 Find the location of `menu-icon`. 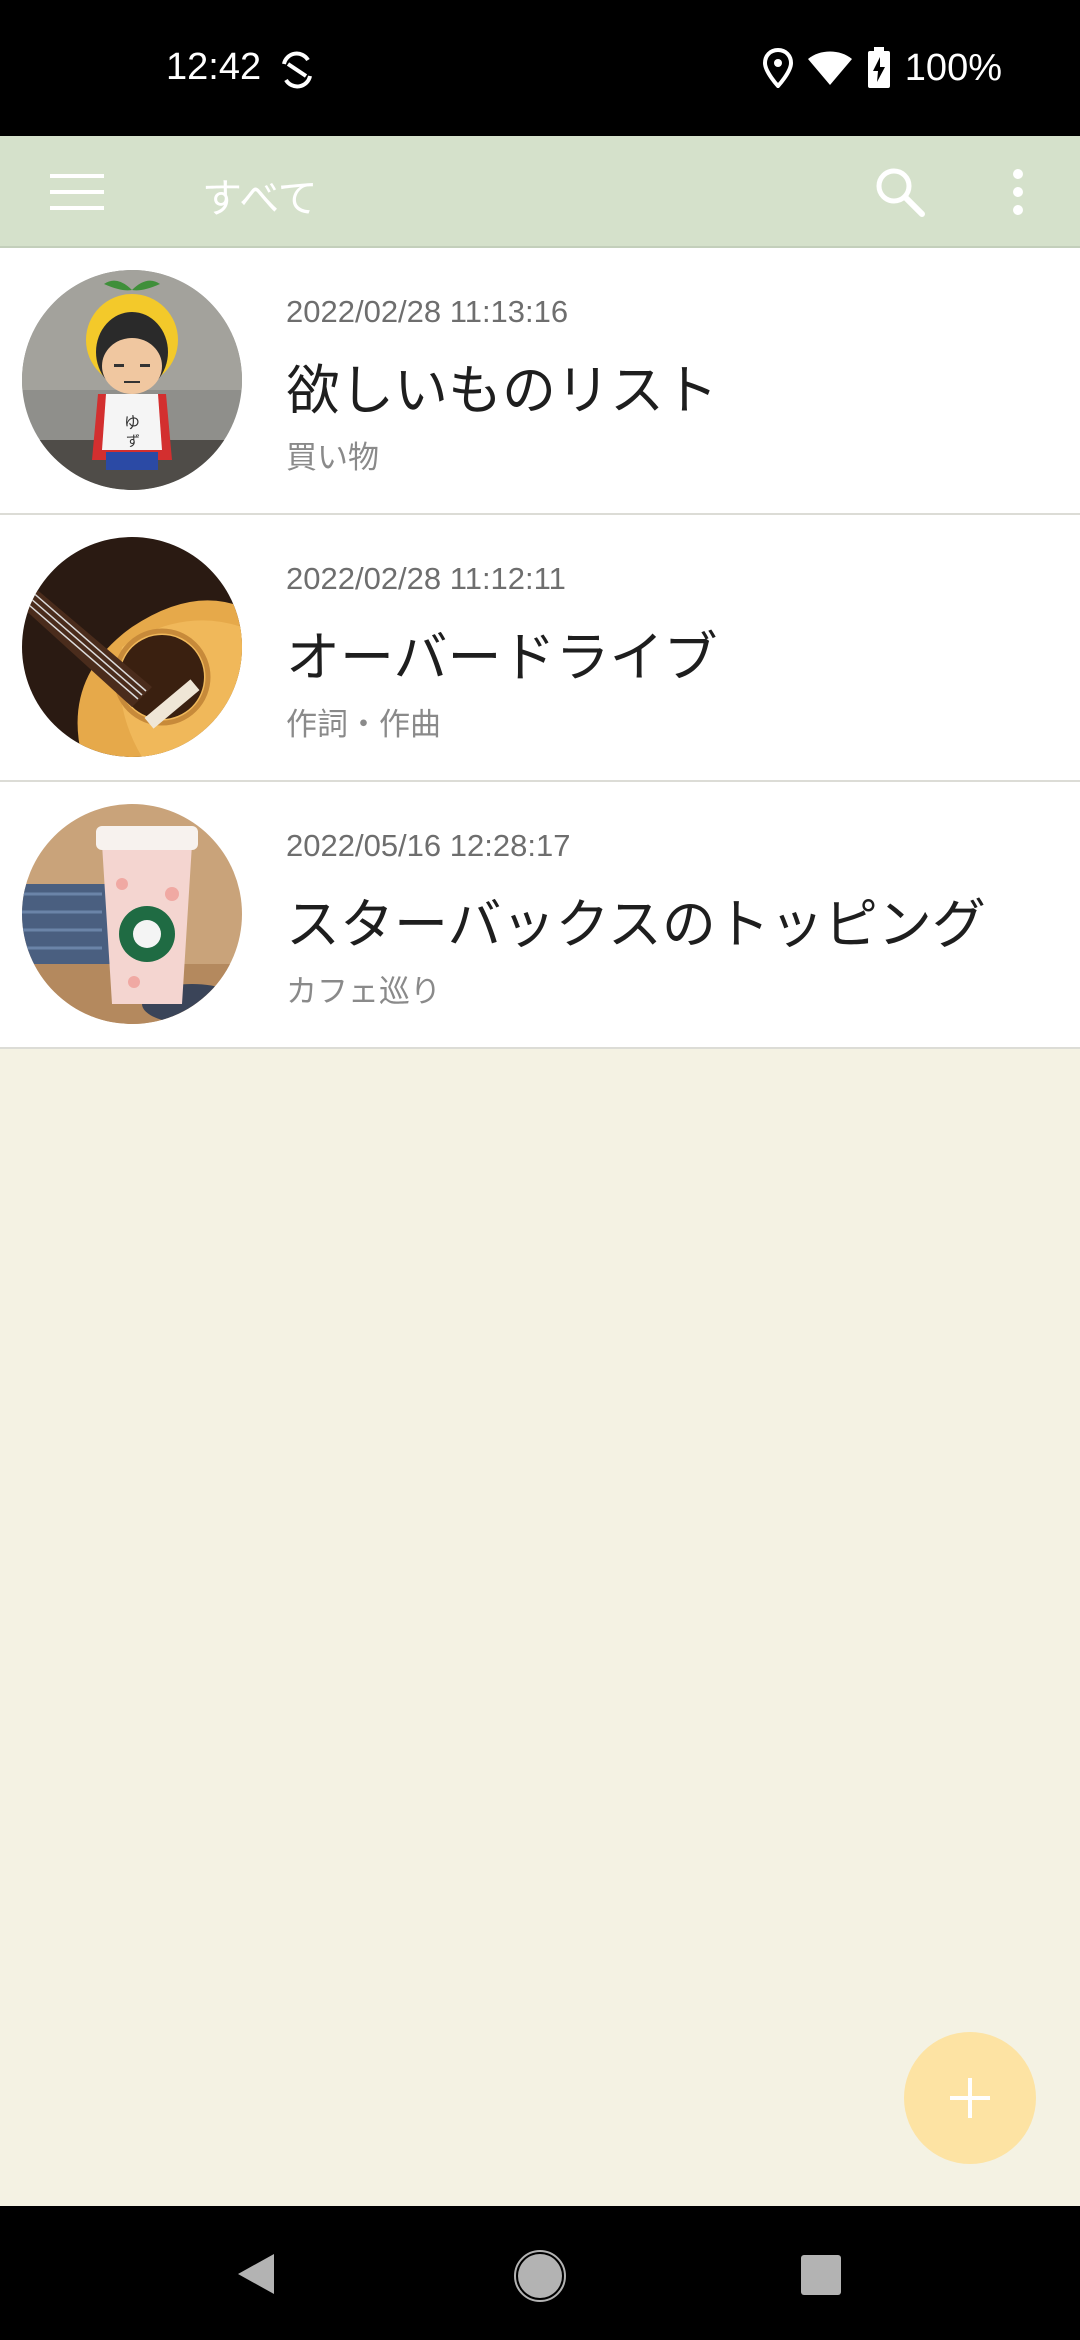

menu-icon is located at coordinates (77, 192).